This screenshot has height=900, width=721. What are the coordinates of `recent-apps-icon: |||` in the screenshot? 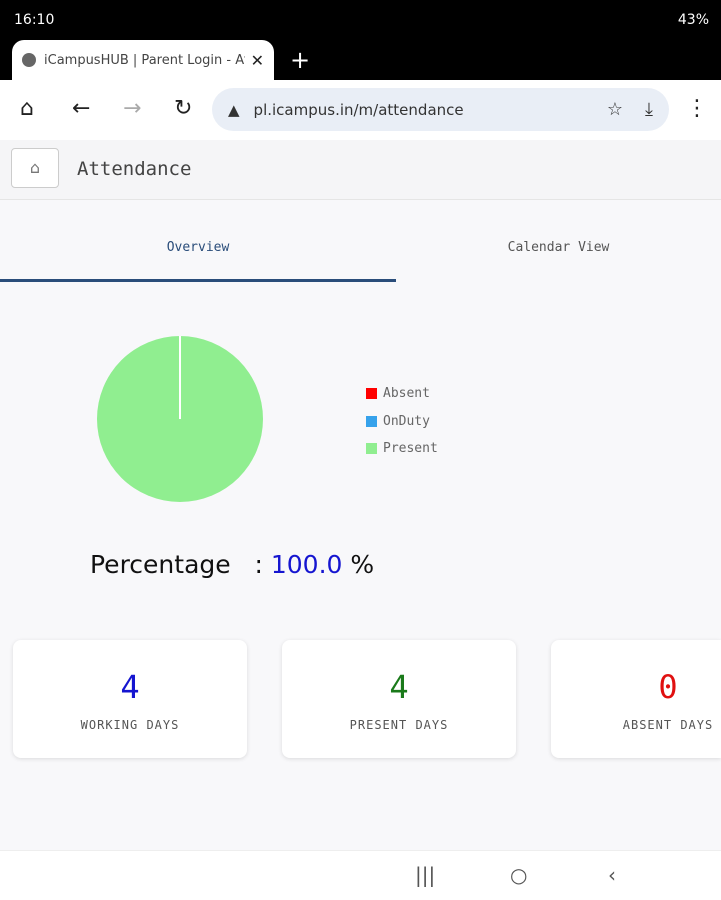 It's located at (425, 875).